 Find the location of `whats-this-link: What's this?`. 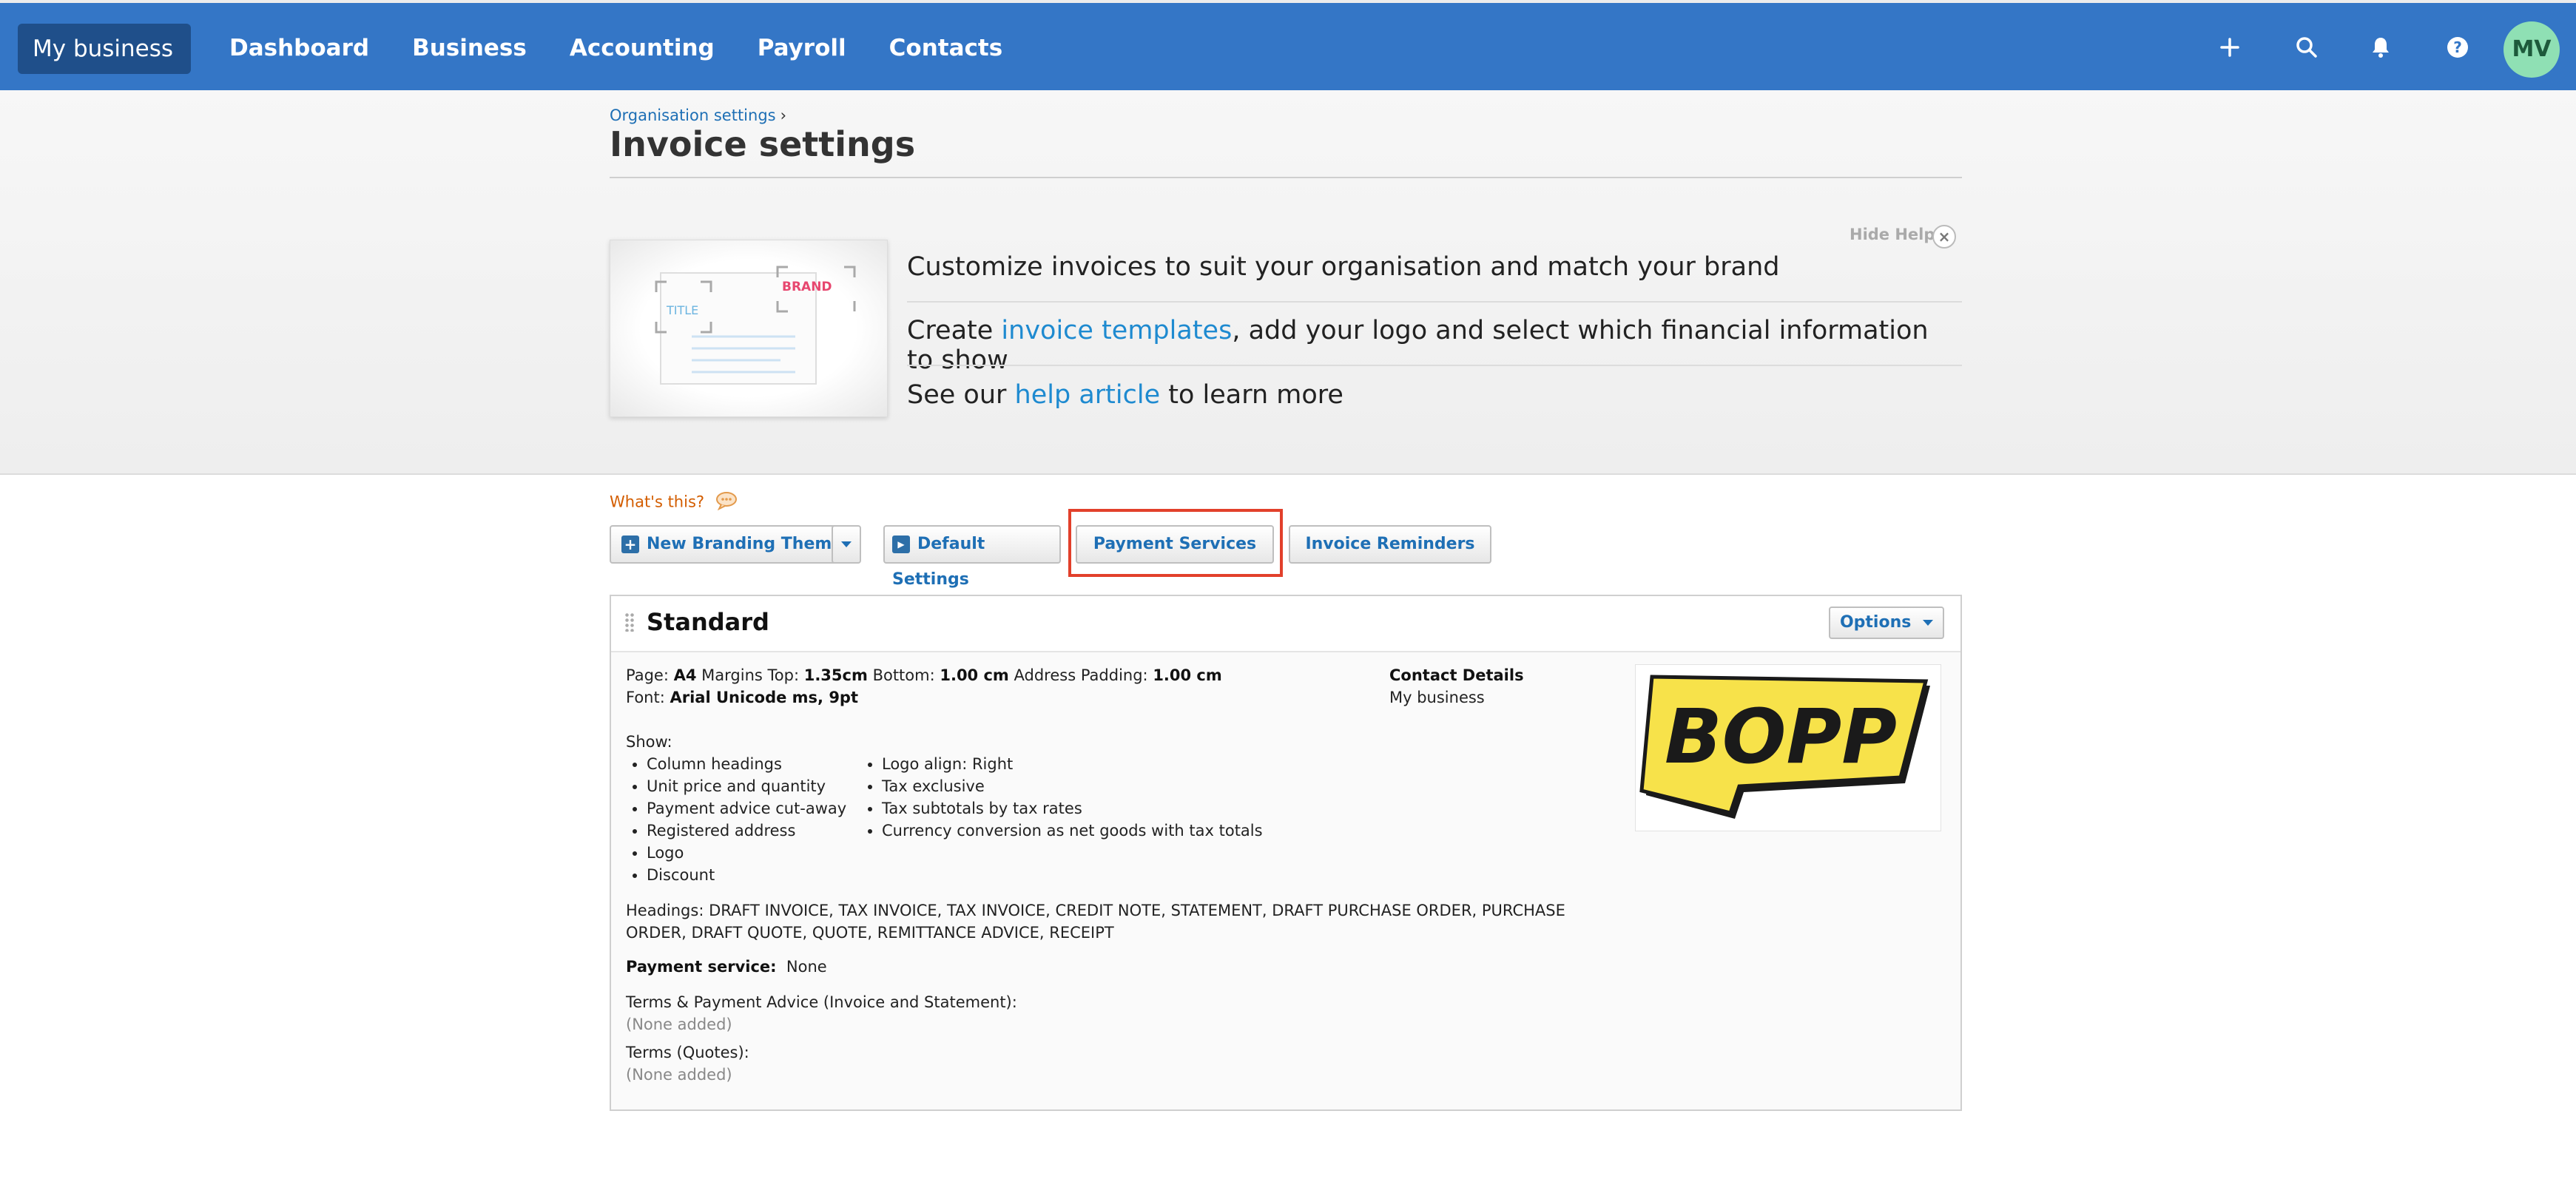

whats-this-link: What's this? is located at coordinates (674, 502).